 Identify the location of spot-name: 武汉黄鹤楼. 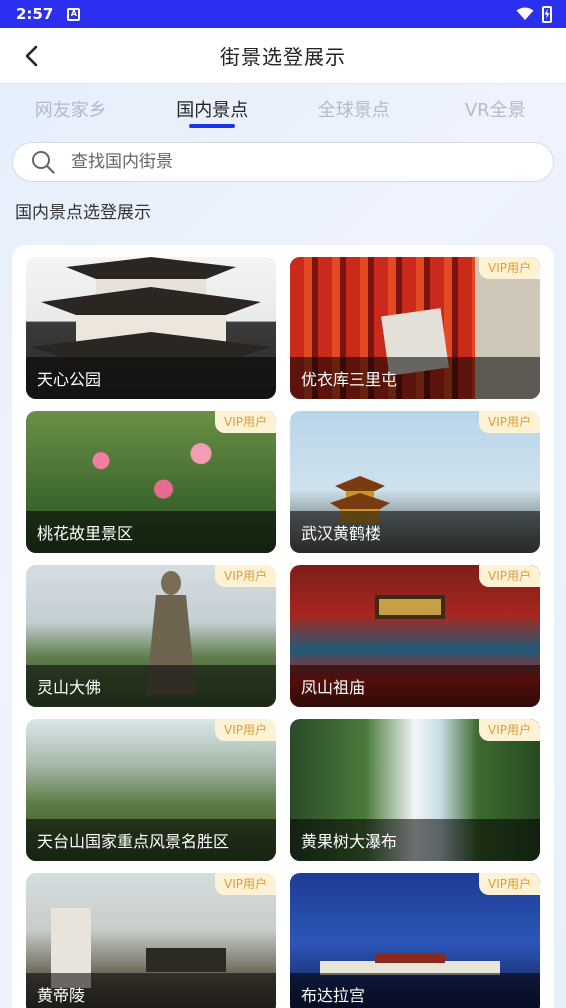
(415, 532).